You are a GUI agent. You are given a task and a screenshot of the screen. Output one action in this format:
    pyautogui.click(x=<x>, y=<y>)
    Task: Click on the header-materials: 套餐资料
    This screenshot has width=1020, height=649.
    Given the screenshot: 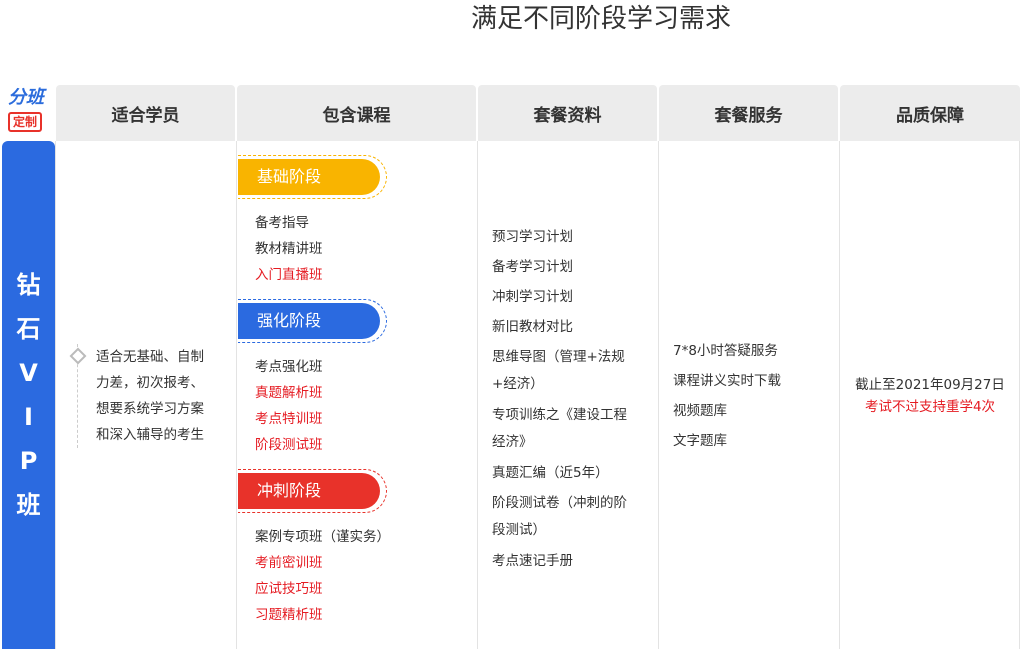 What is the action you would take?
    pyautogui.click(x=567, y=113)
    